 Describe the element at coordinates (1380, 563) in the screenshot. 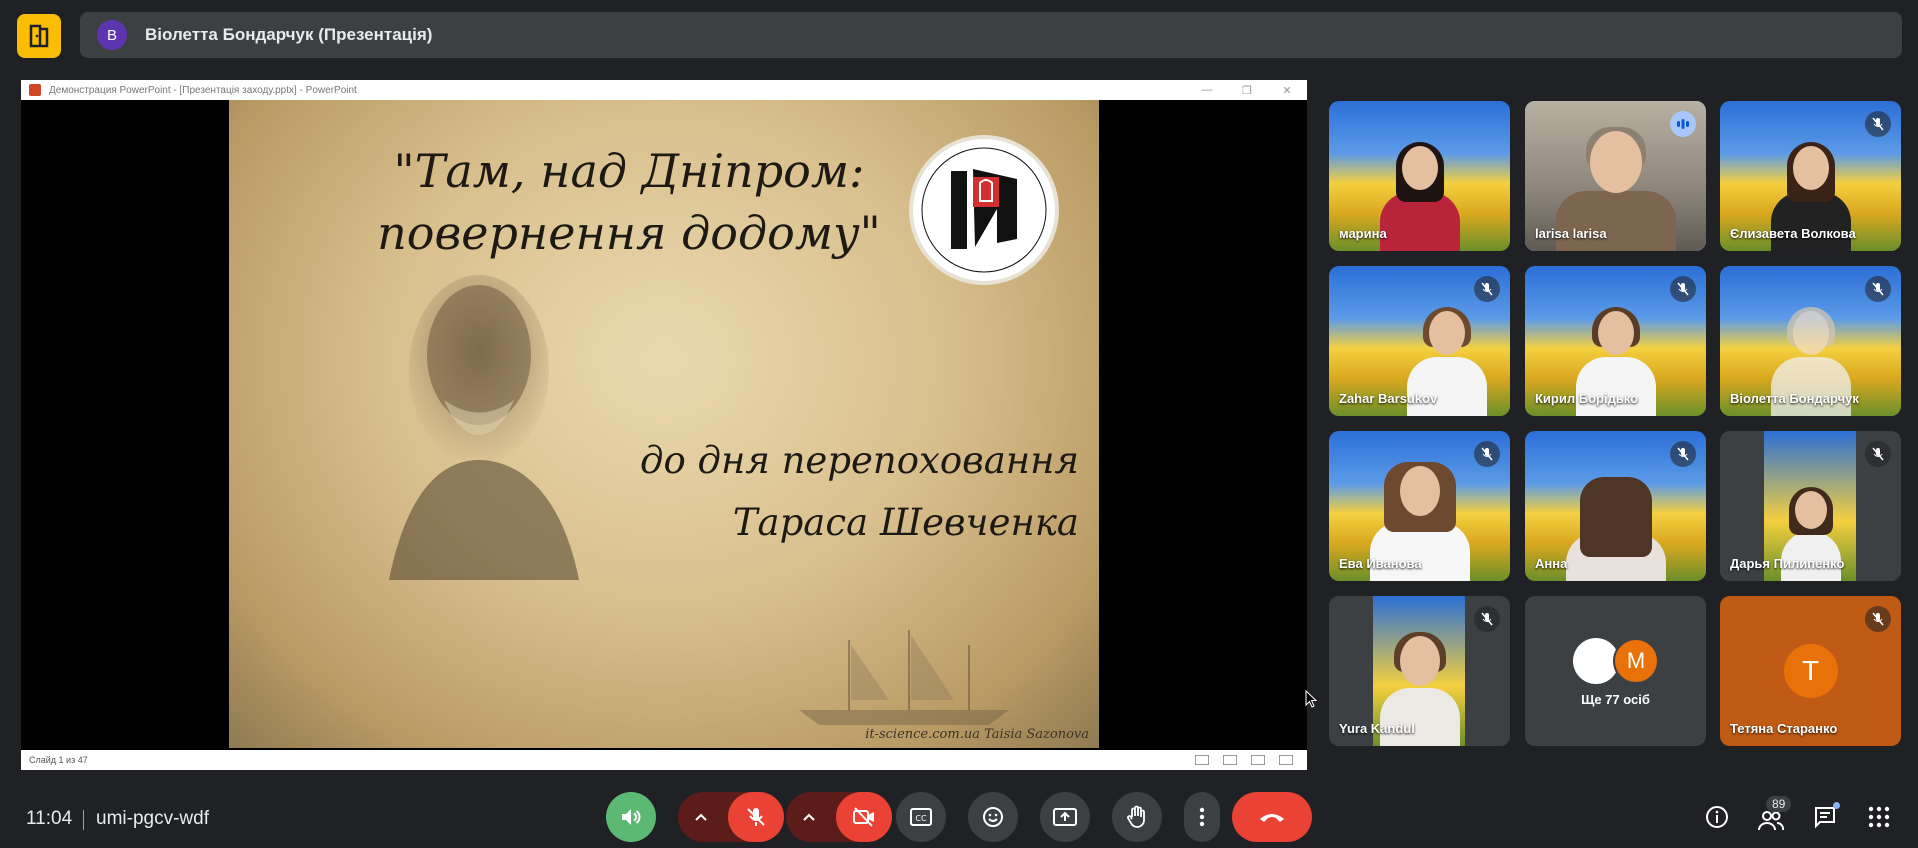

I see `participant-name: Ева Иванова` at that location.